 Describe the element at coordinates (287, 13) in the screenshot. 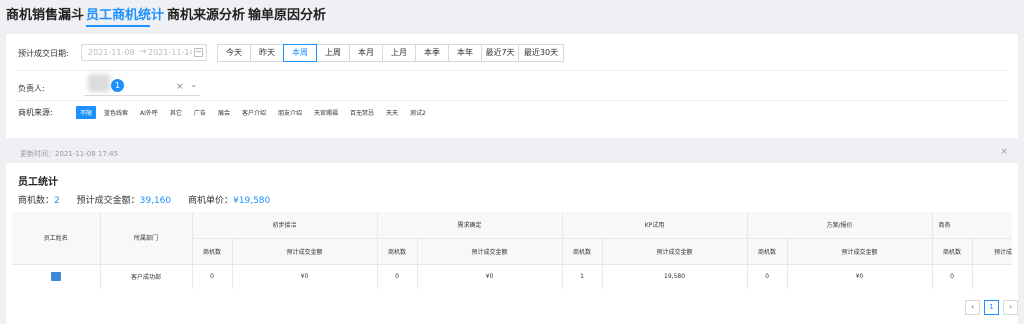

I see `tab-loss-reason: 输单原因分析` at that location.